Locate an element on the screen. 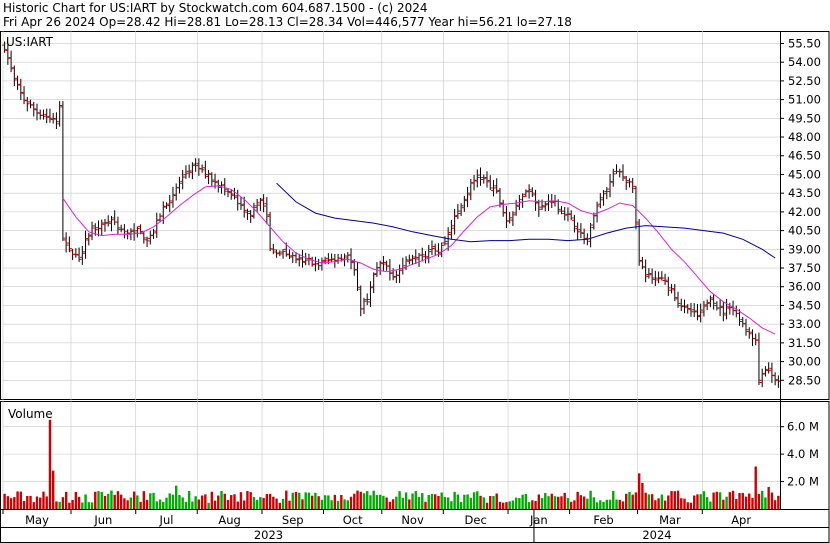 Image resolution: width=830 pixels, height=543 pixels. price-tick-label: 52.50 is located at coordinates (804, 81).